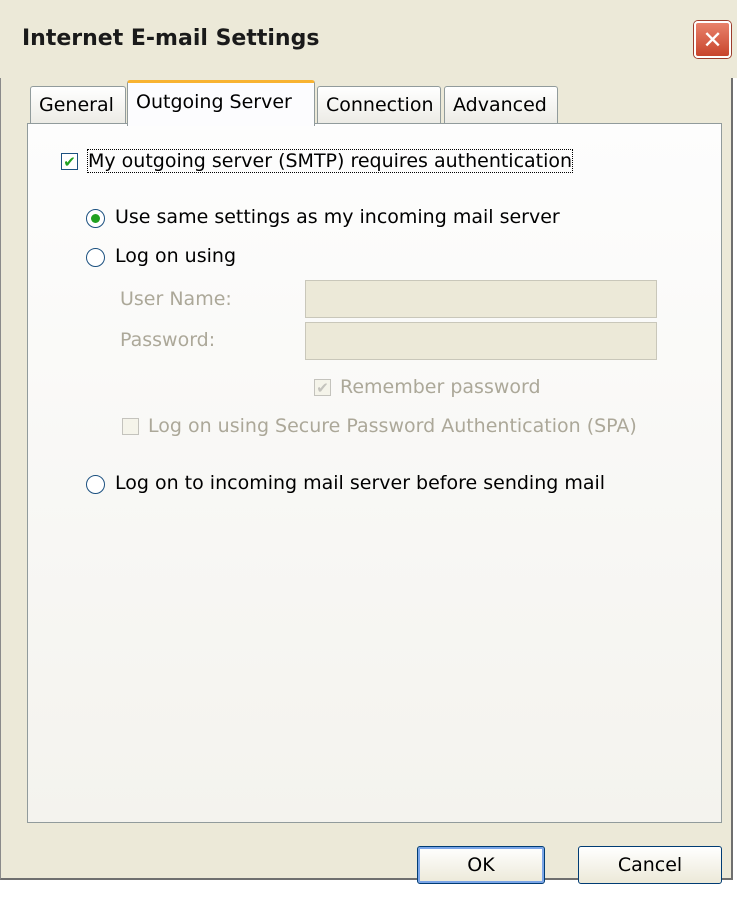 The height and width of the screenshot is (908, 737). What do you see at coordinates (69, 162) in the screenshot?
I see `requires-auth-checkbox: ✔` at bounding box center [69, 162].